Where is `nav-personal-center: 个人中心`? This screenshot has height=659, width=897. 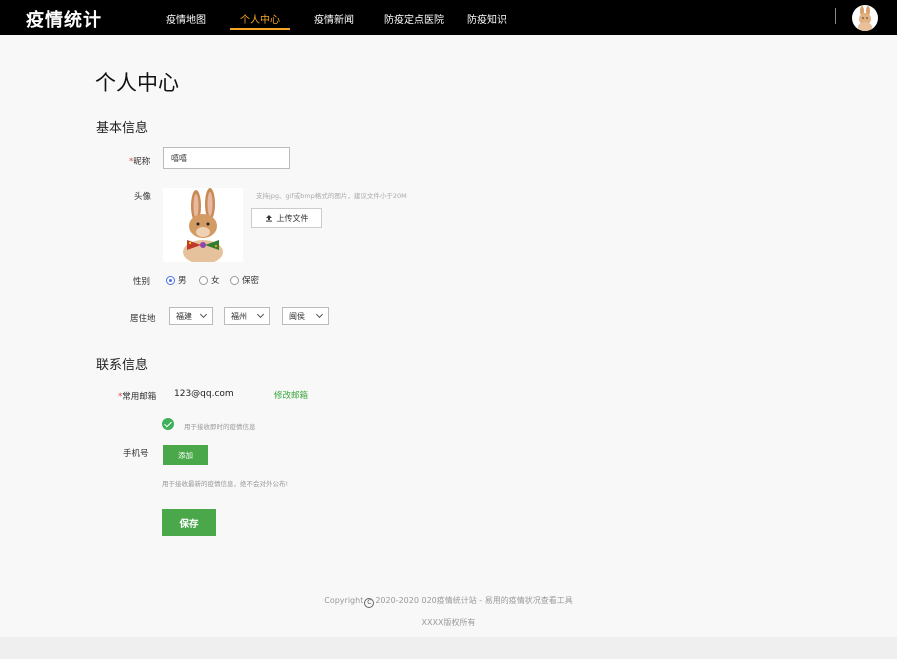
nav-personal-center: 个人中心 is located at coordinates (260, 18).